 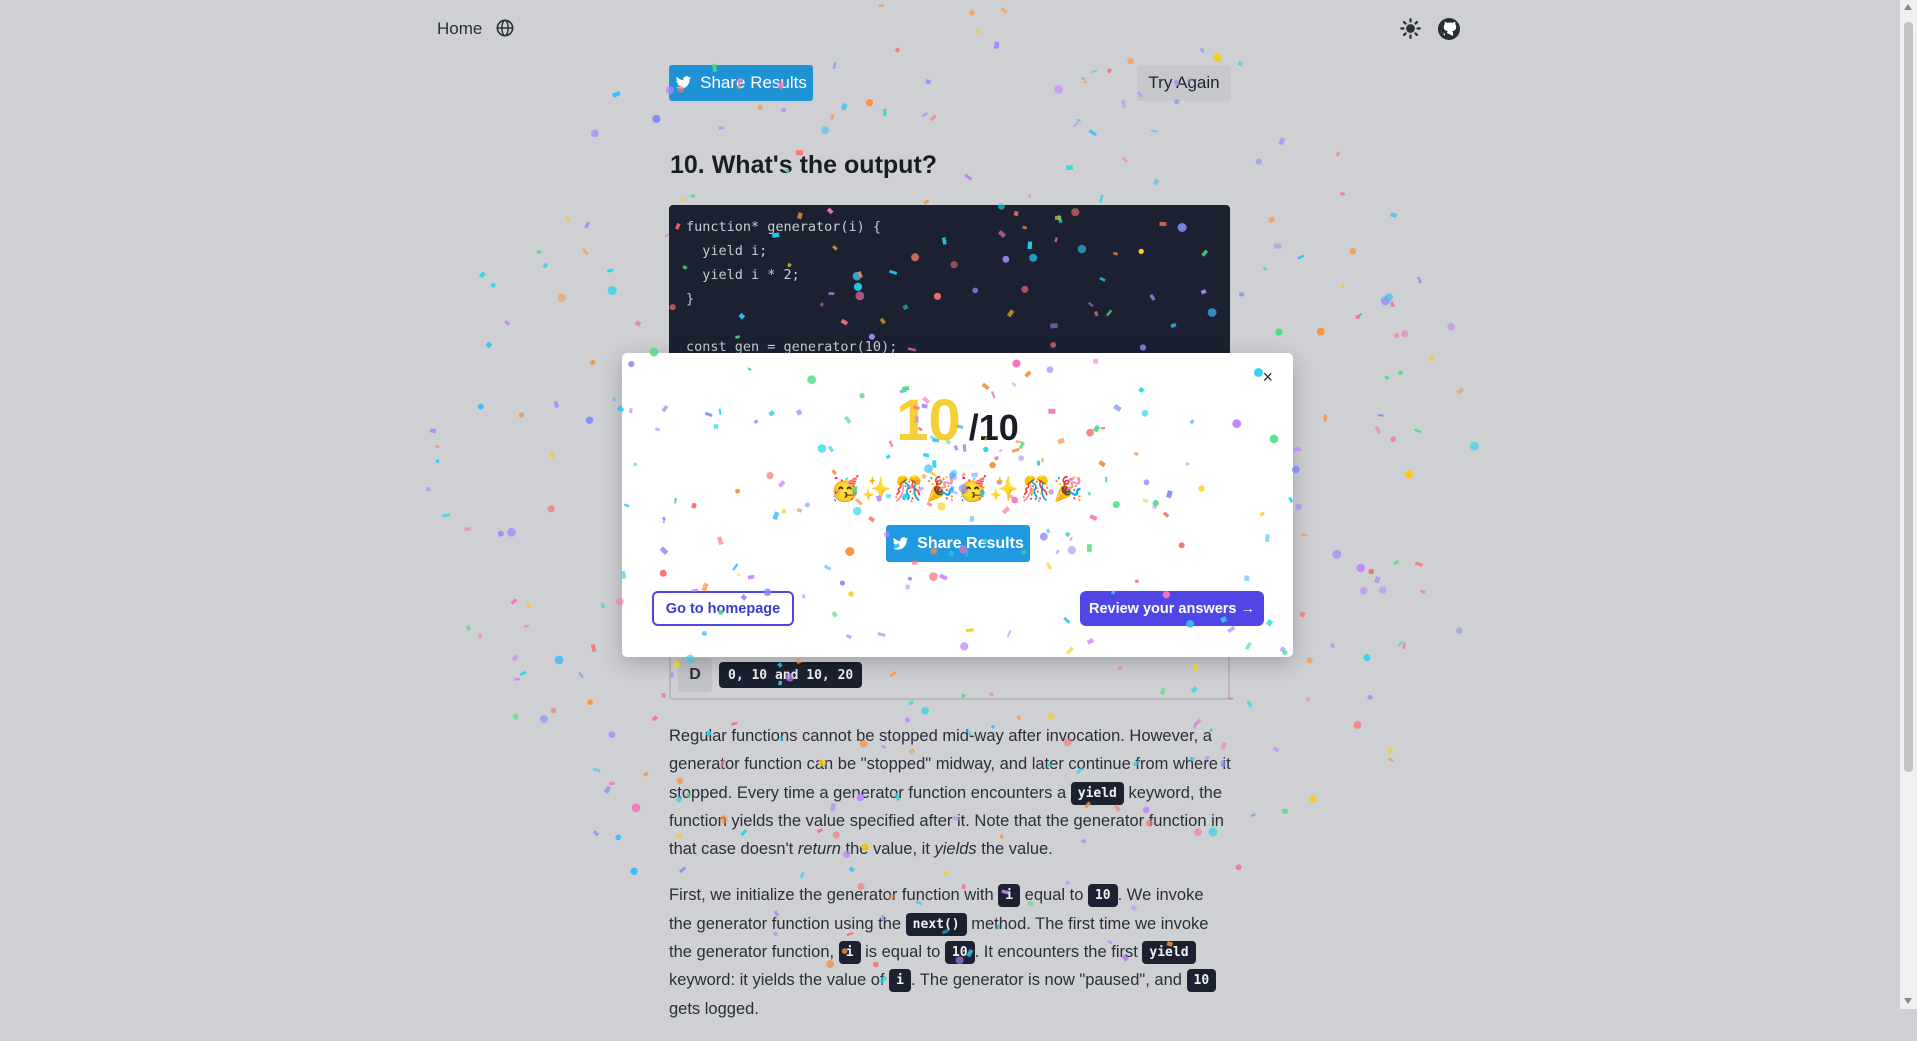 I want to click on close-icon: ×, so click(x=1267, y=377).